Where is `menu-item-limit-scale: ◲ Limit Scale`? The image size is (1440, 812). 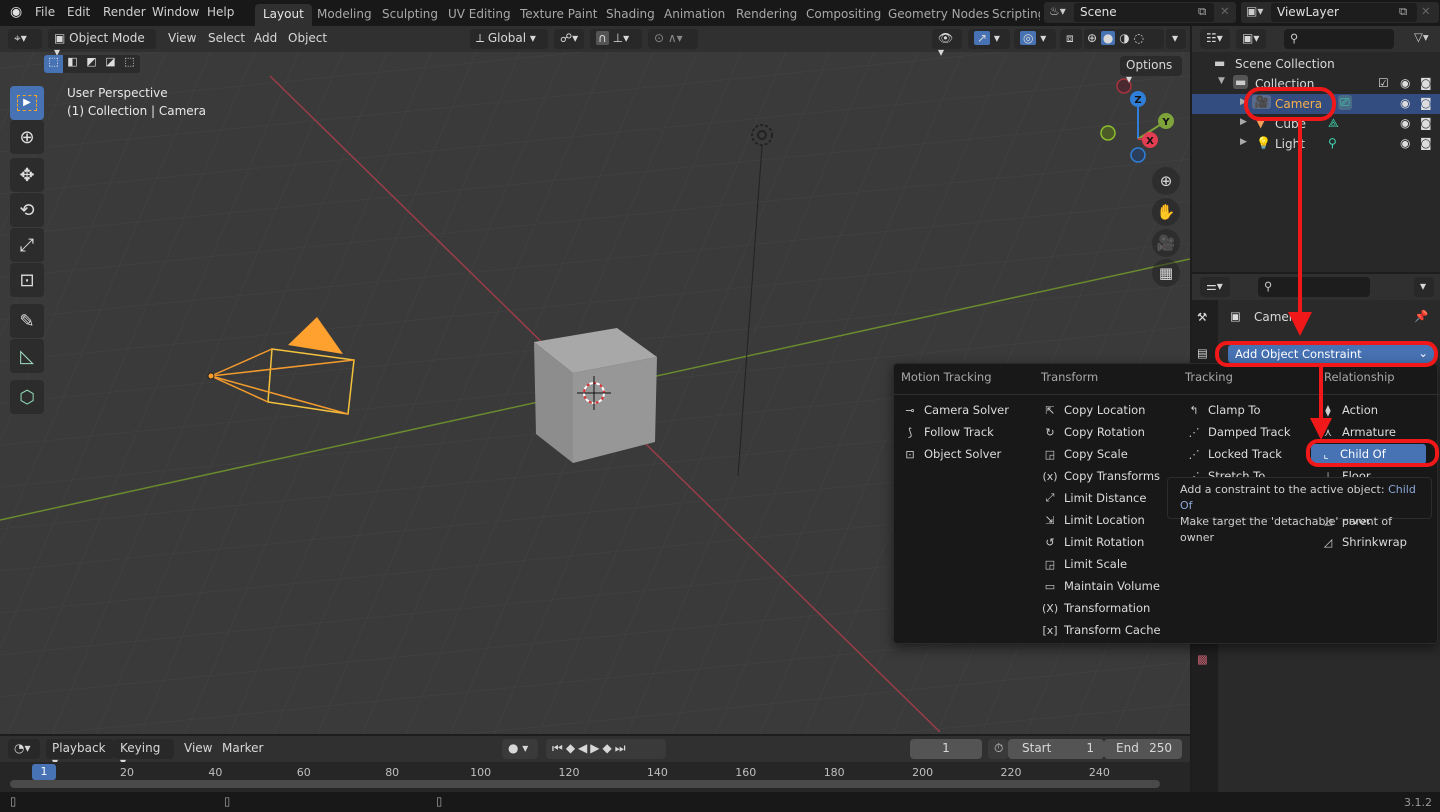
menu-item-limit-scale: ◲ Limit Scale is located at coordinates (1084, 564).